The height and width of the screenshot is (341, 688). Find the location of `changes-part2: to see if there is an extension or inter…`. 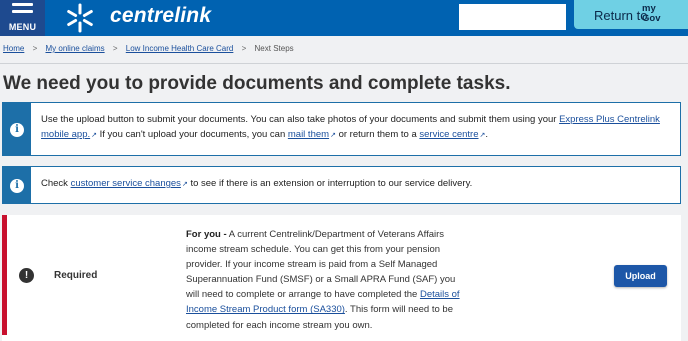

changes-part2: to see if there is an extension or inter… is located at coordinates (330, 183).